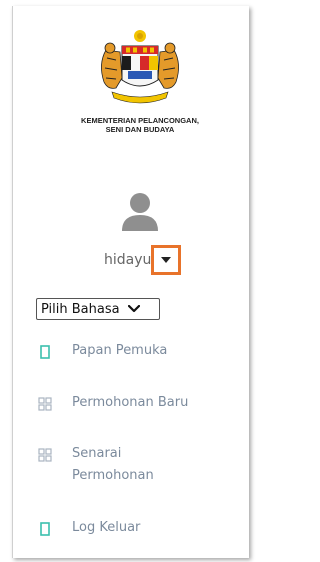 This screenshot has width=320, height=562. I want to click on user-menu: hidayu, so click(143, 260).